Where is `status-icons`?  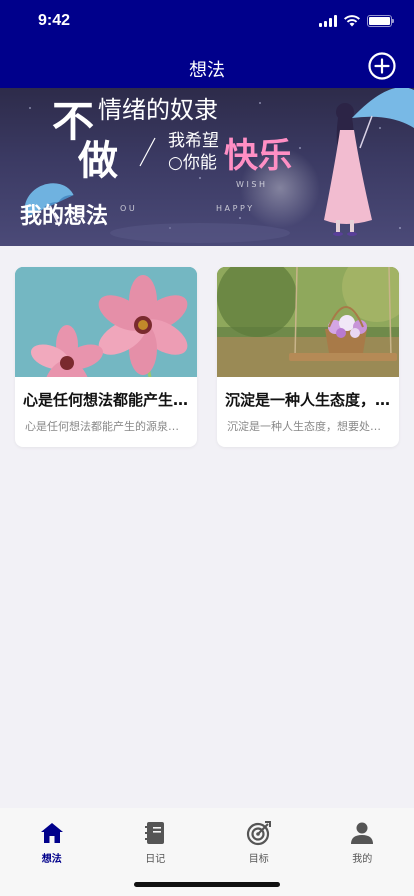
status-icons is located at coordinates (356, 21).